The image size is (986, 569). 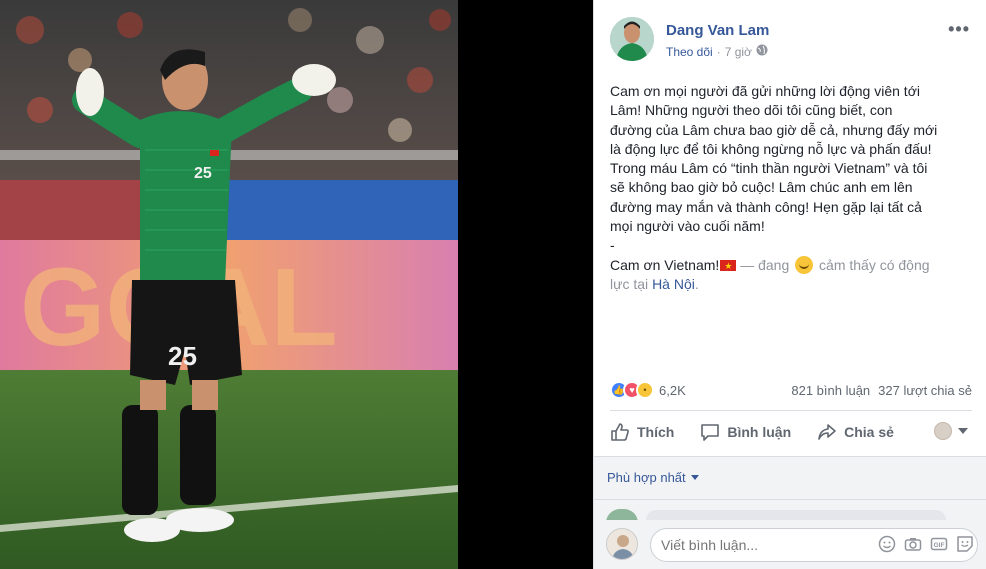 What do you see at coordinates (791, 410) in the screenshot?
I see `actions-divider-top` at bounding box center [791, 410].